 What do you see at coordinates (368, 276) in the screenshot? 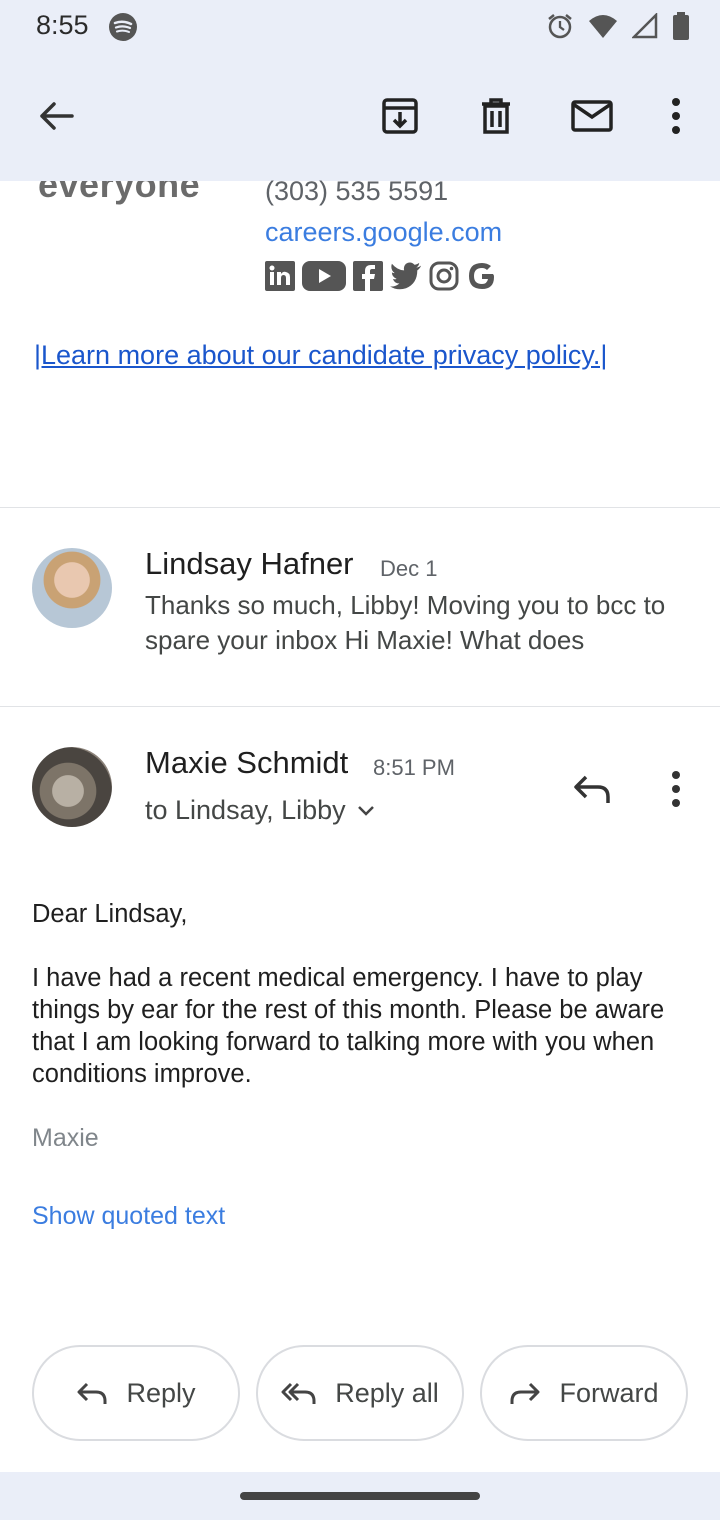
I see `facebook-icon` at bounding box center [368, 276].